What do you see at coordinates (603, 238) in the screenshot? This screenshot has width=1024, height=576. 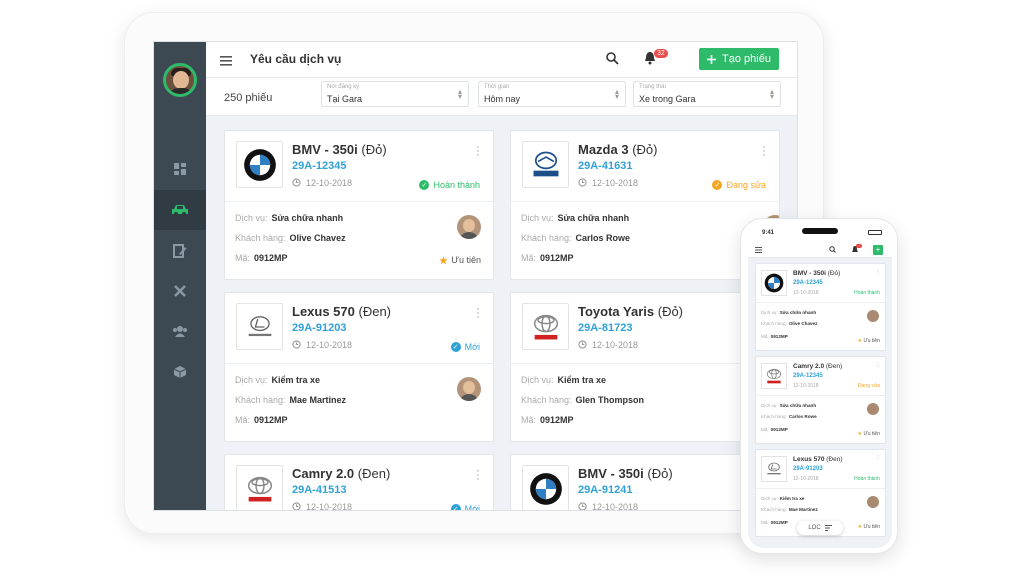 I see `customer-value: Carlos Rowe` at bounding box center [603, 238].